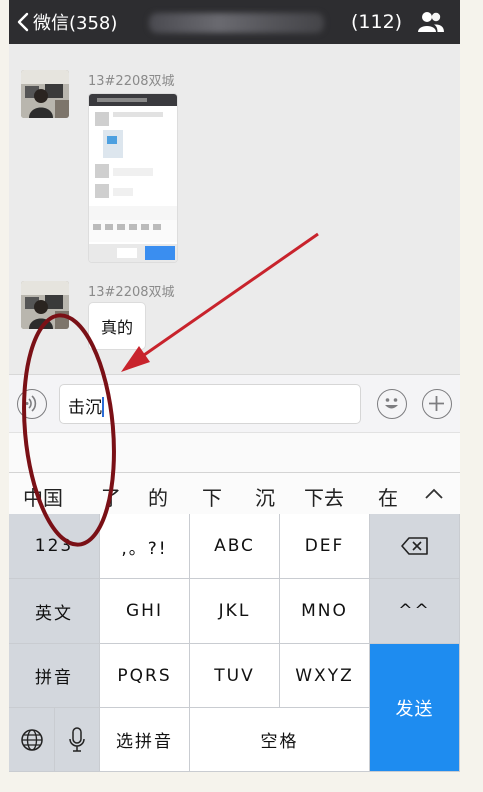 The width and height of the screenshot is (483, 792). I want to click on globe-key, so click(32, 740).